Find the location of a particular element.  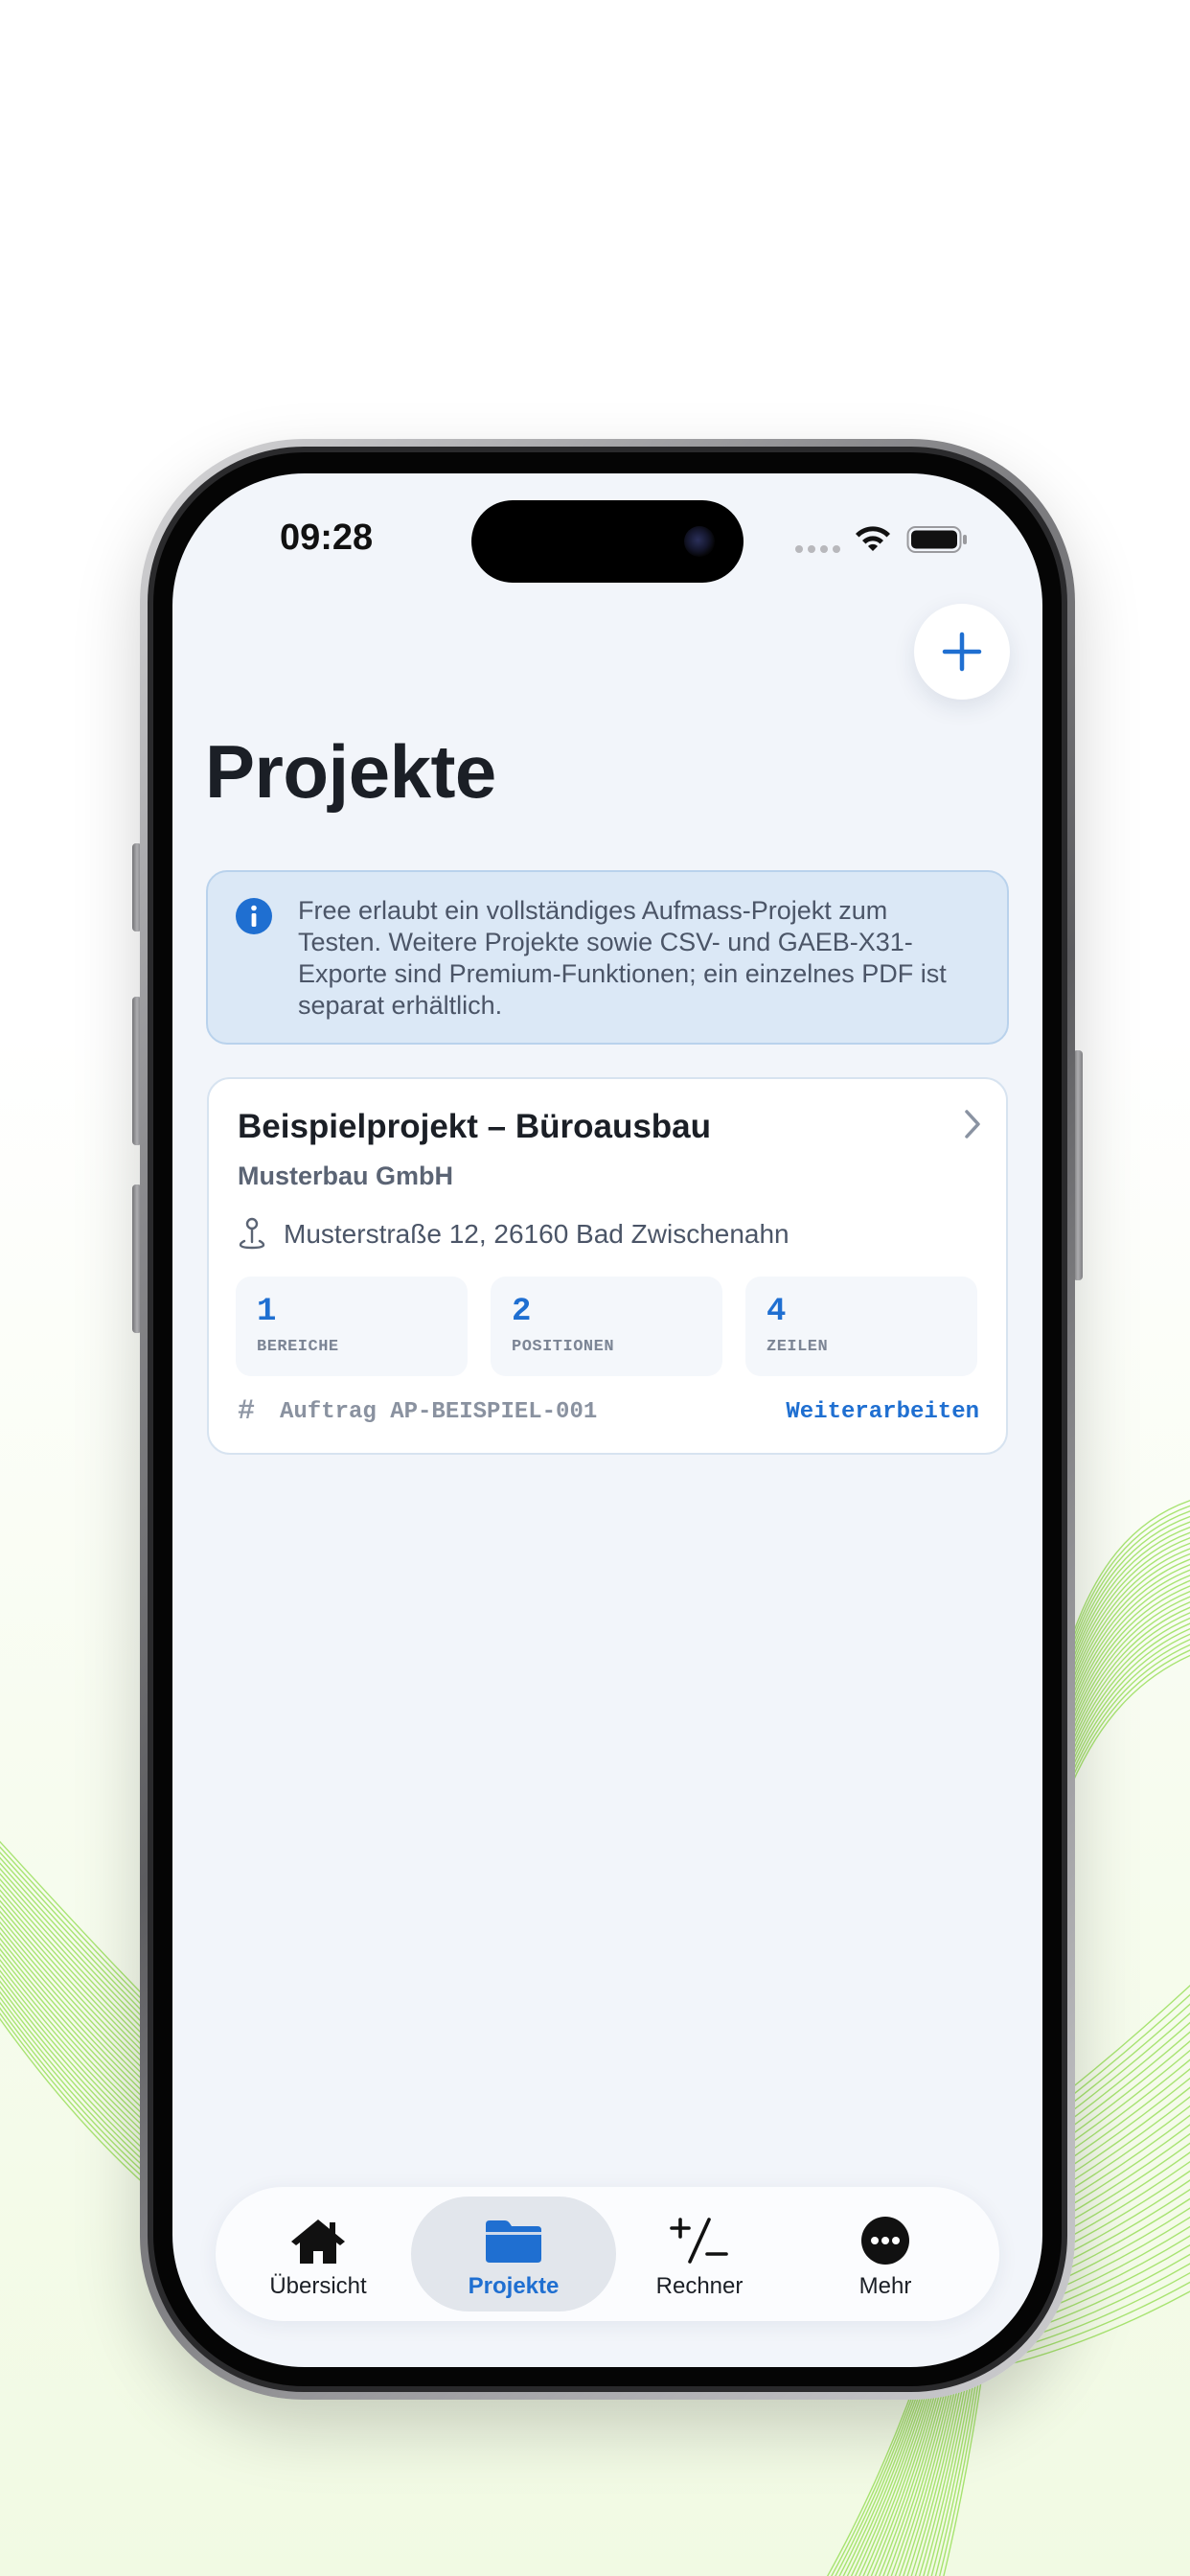

tab-label: Projekte is located at coordinates (514, 2286).